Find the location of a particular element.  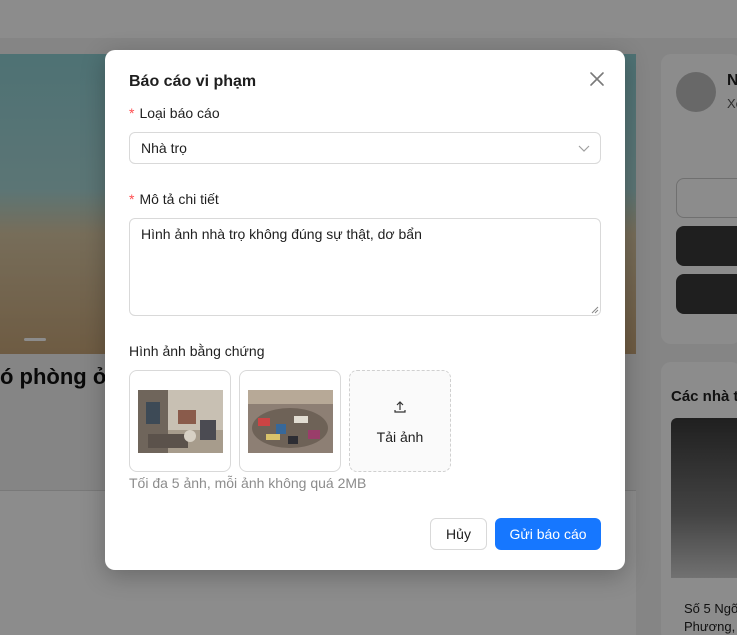

report-type-label: * Loại báo cáo is located at coordinates (174, 113).